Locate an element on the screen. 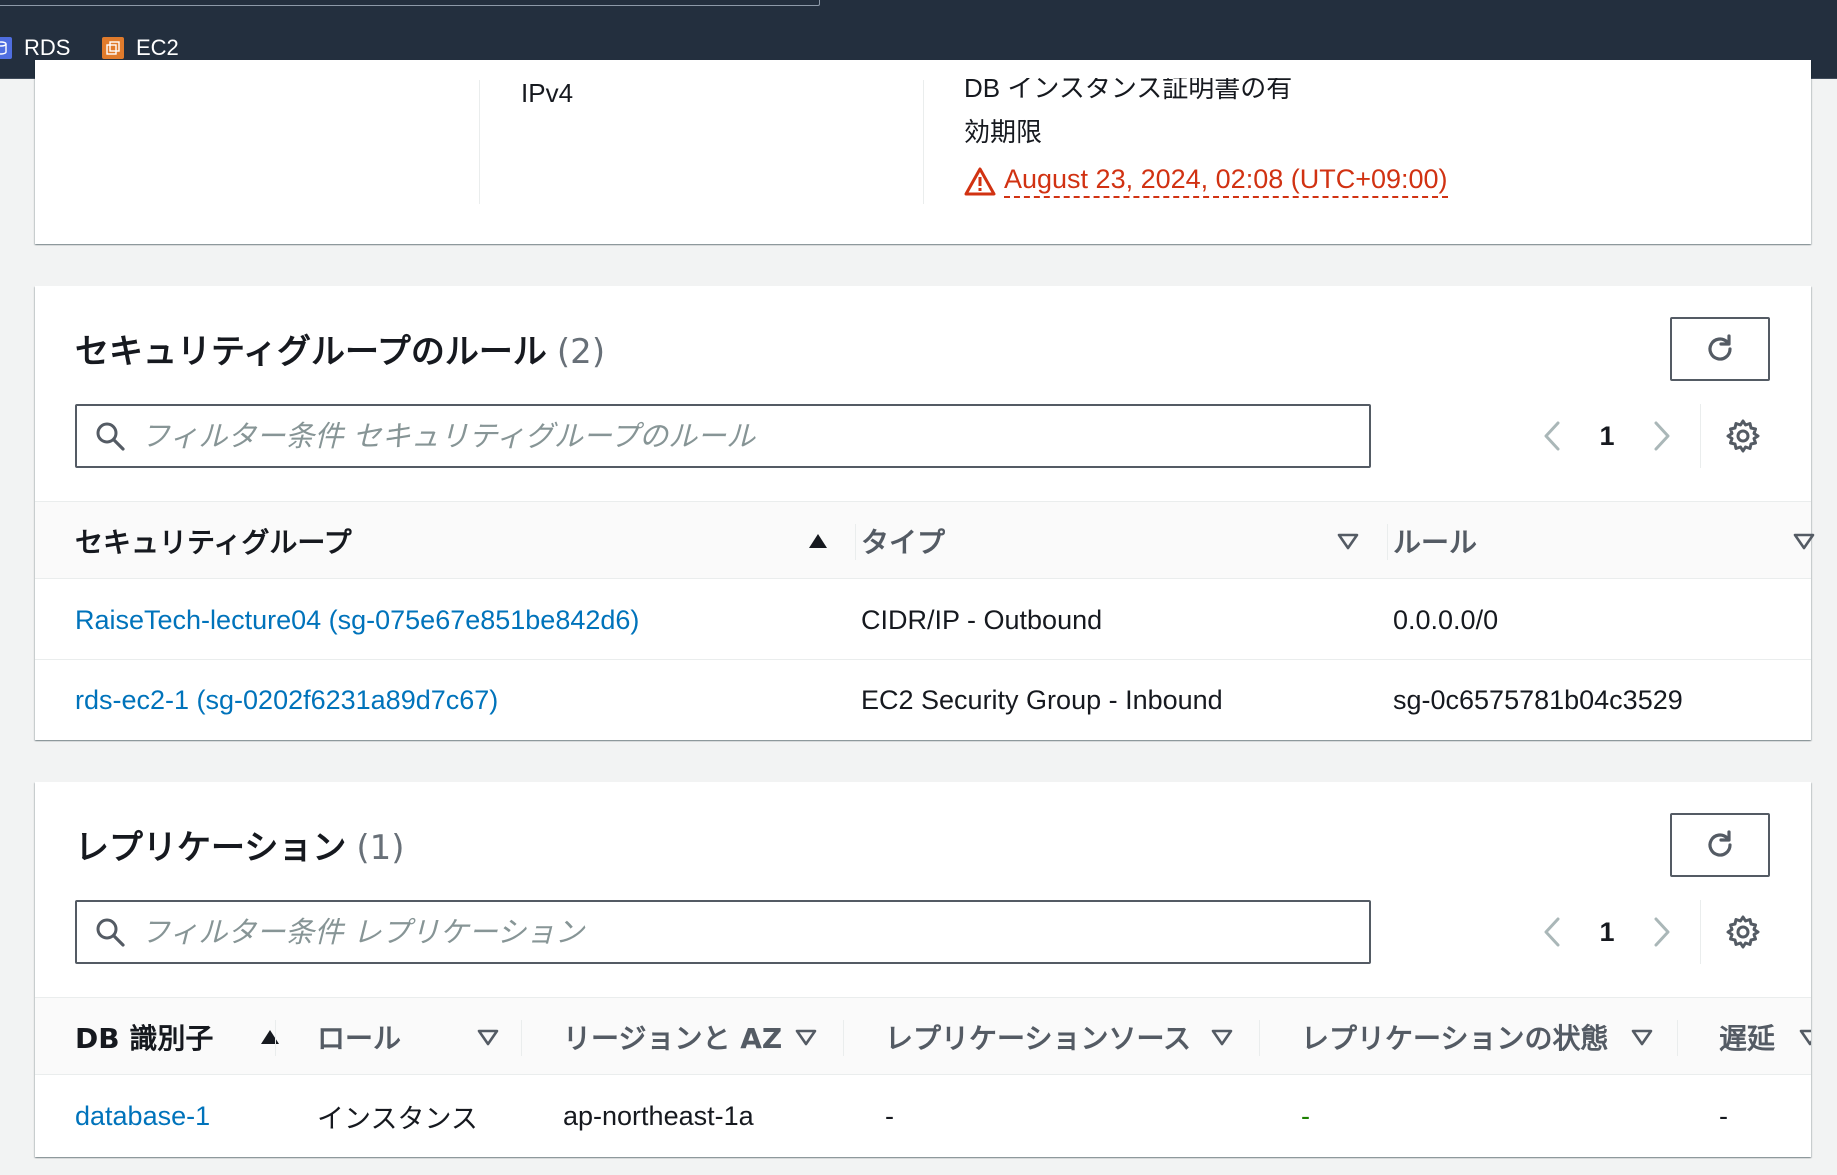 The image size is (1837, 1175). favorite-rds: RDS is located at coordinates (35, 48).